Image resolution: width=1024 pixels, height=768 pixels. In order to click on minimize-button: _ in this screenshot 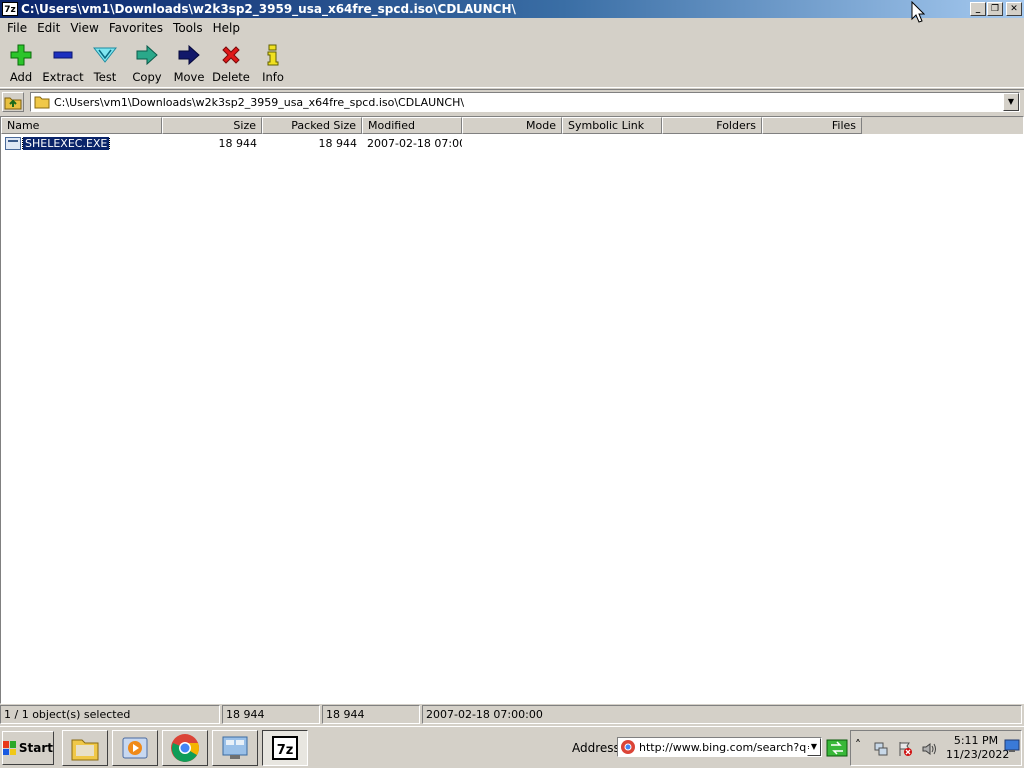, I will do `click(978, 9)`.